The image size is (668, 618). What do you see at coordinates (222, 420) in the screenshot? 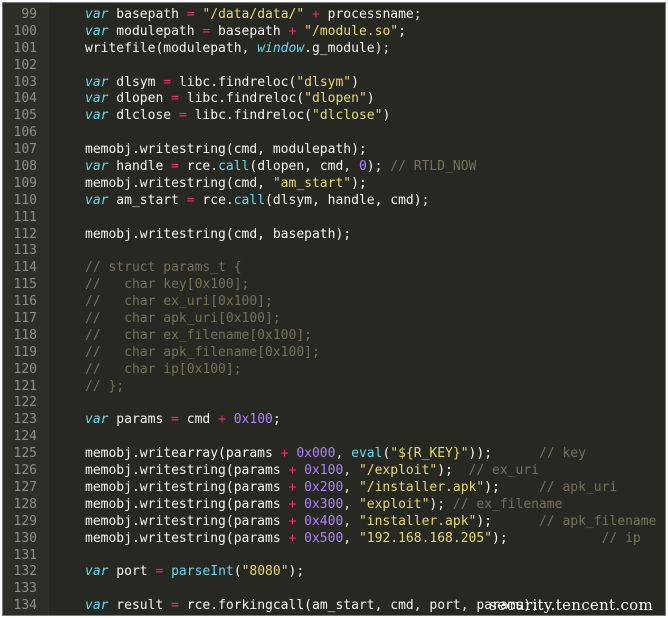
I see `code-token: +` at bounding box center [222, 420].